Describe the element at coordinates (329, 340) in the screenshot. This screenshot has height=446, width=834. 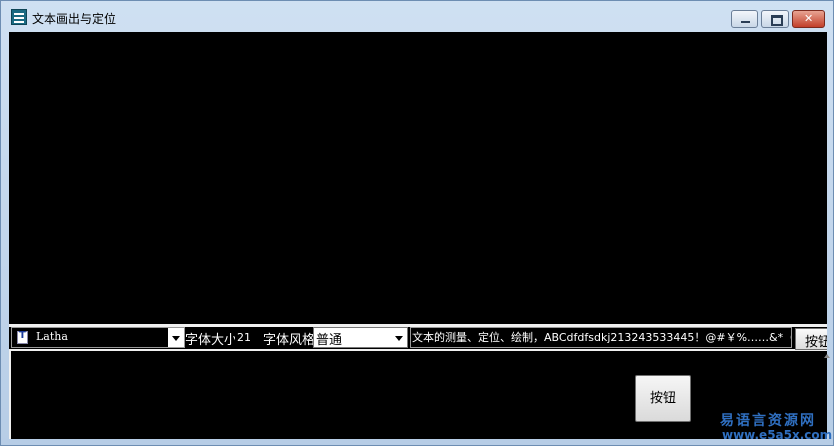
I see `font-style-value: 普通` at that location.